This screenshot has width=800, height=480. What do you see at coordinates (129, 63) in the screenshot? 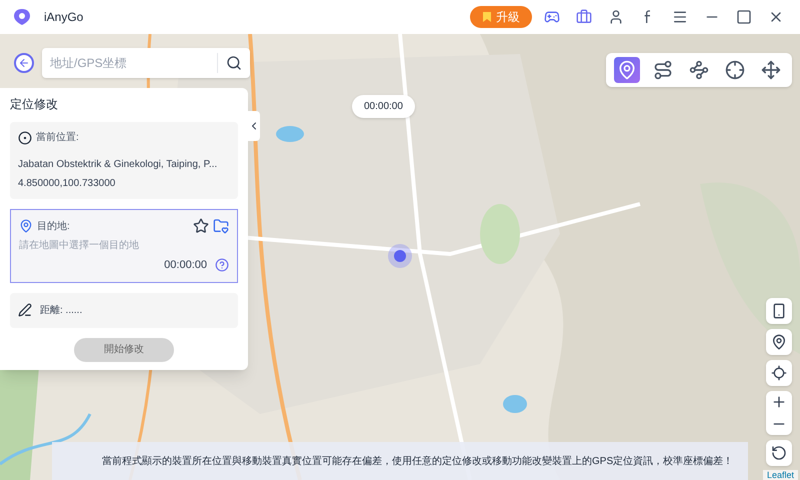
I see `search-field: 地址/GPS坐標` at bounding box center [129, 63].